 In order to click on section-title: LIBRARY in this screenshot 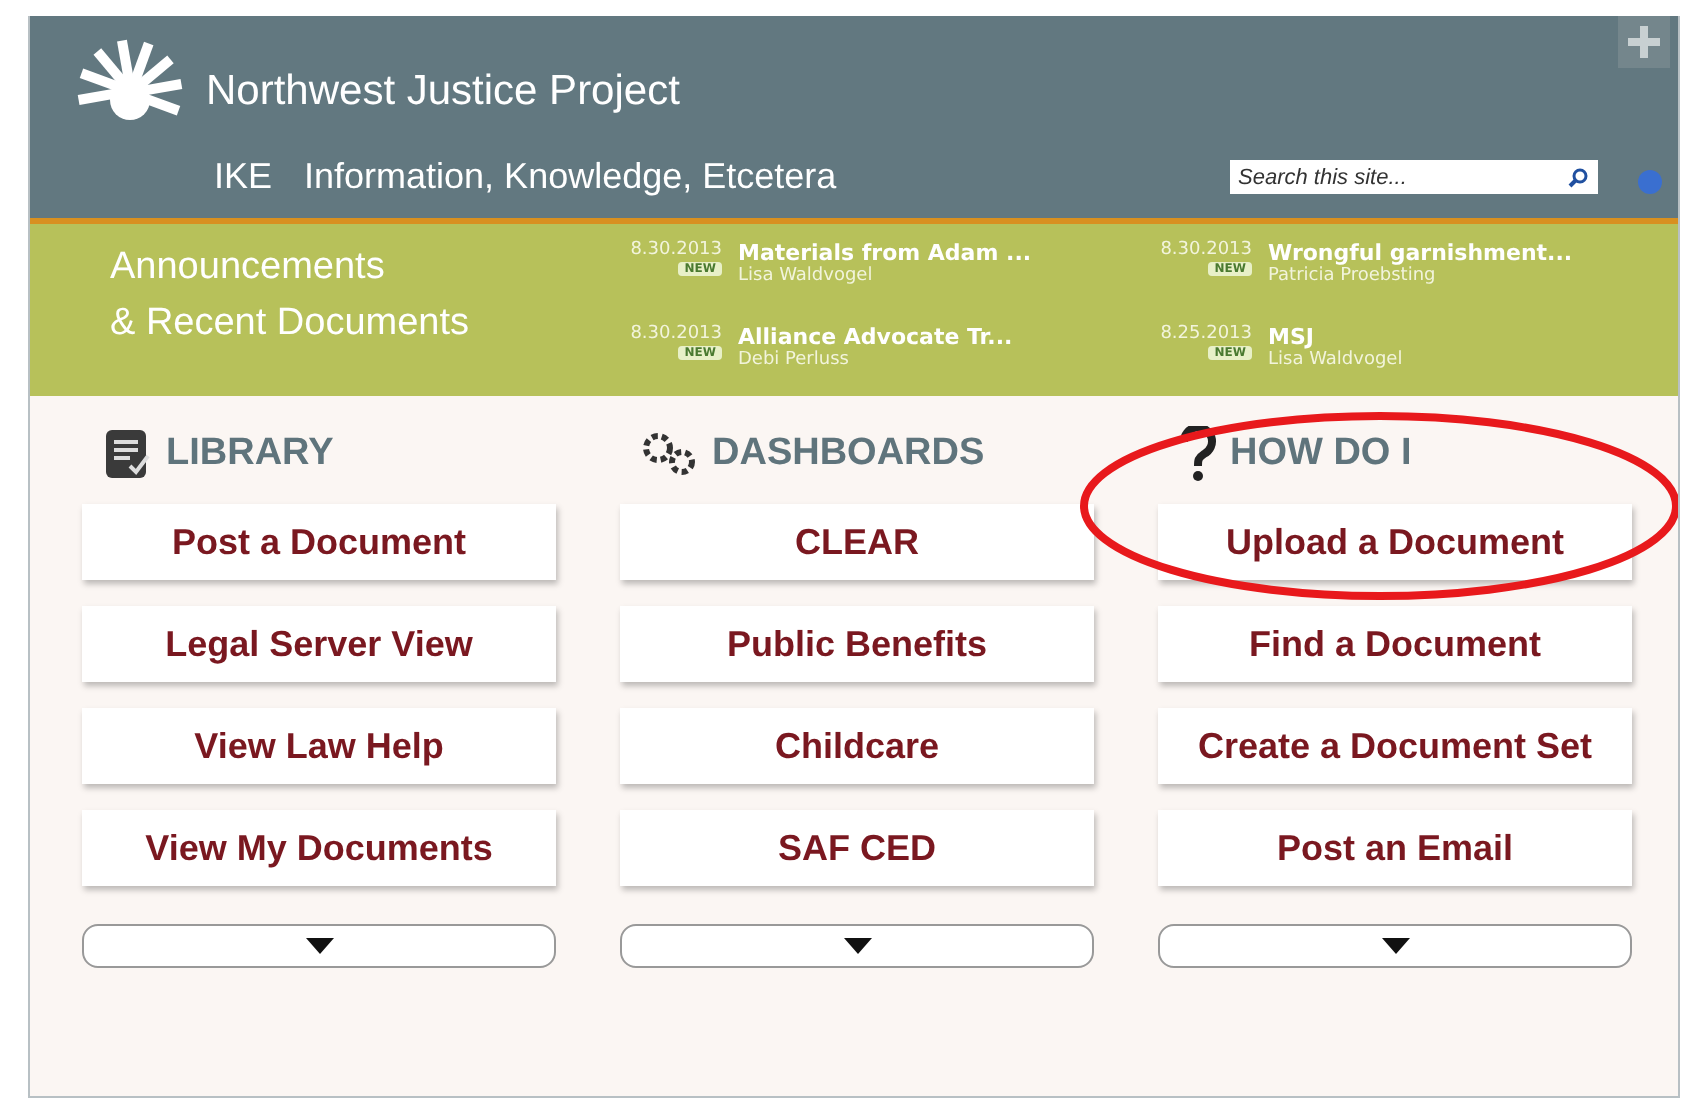, I will do `click(250, 454)`.